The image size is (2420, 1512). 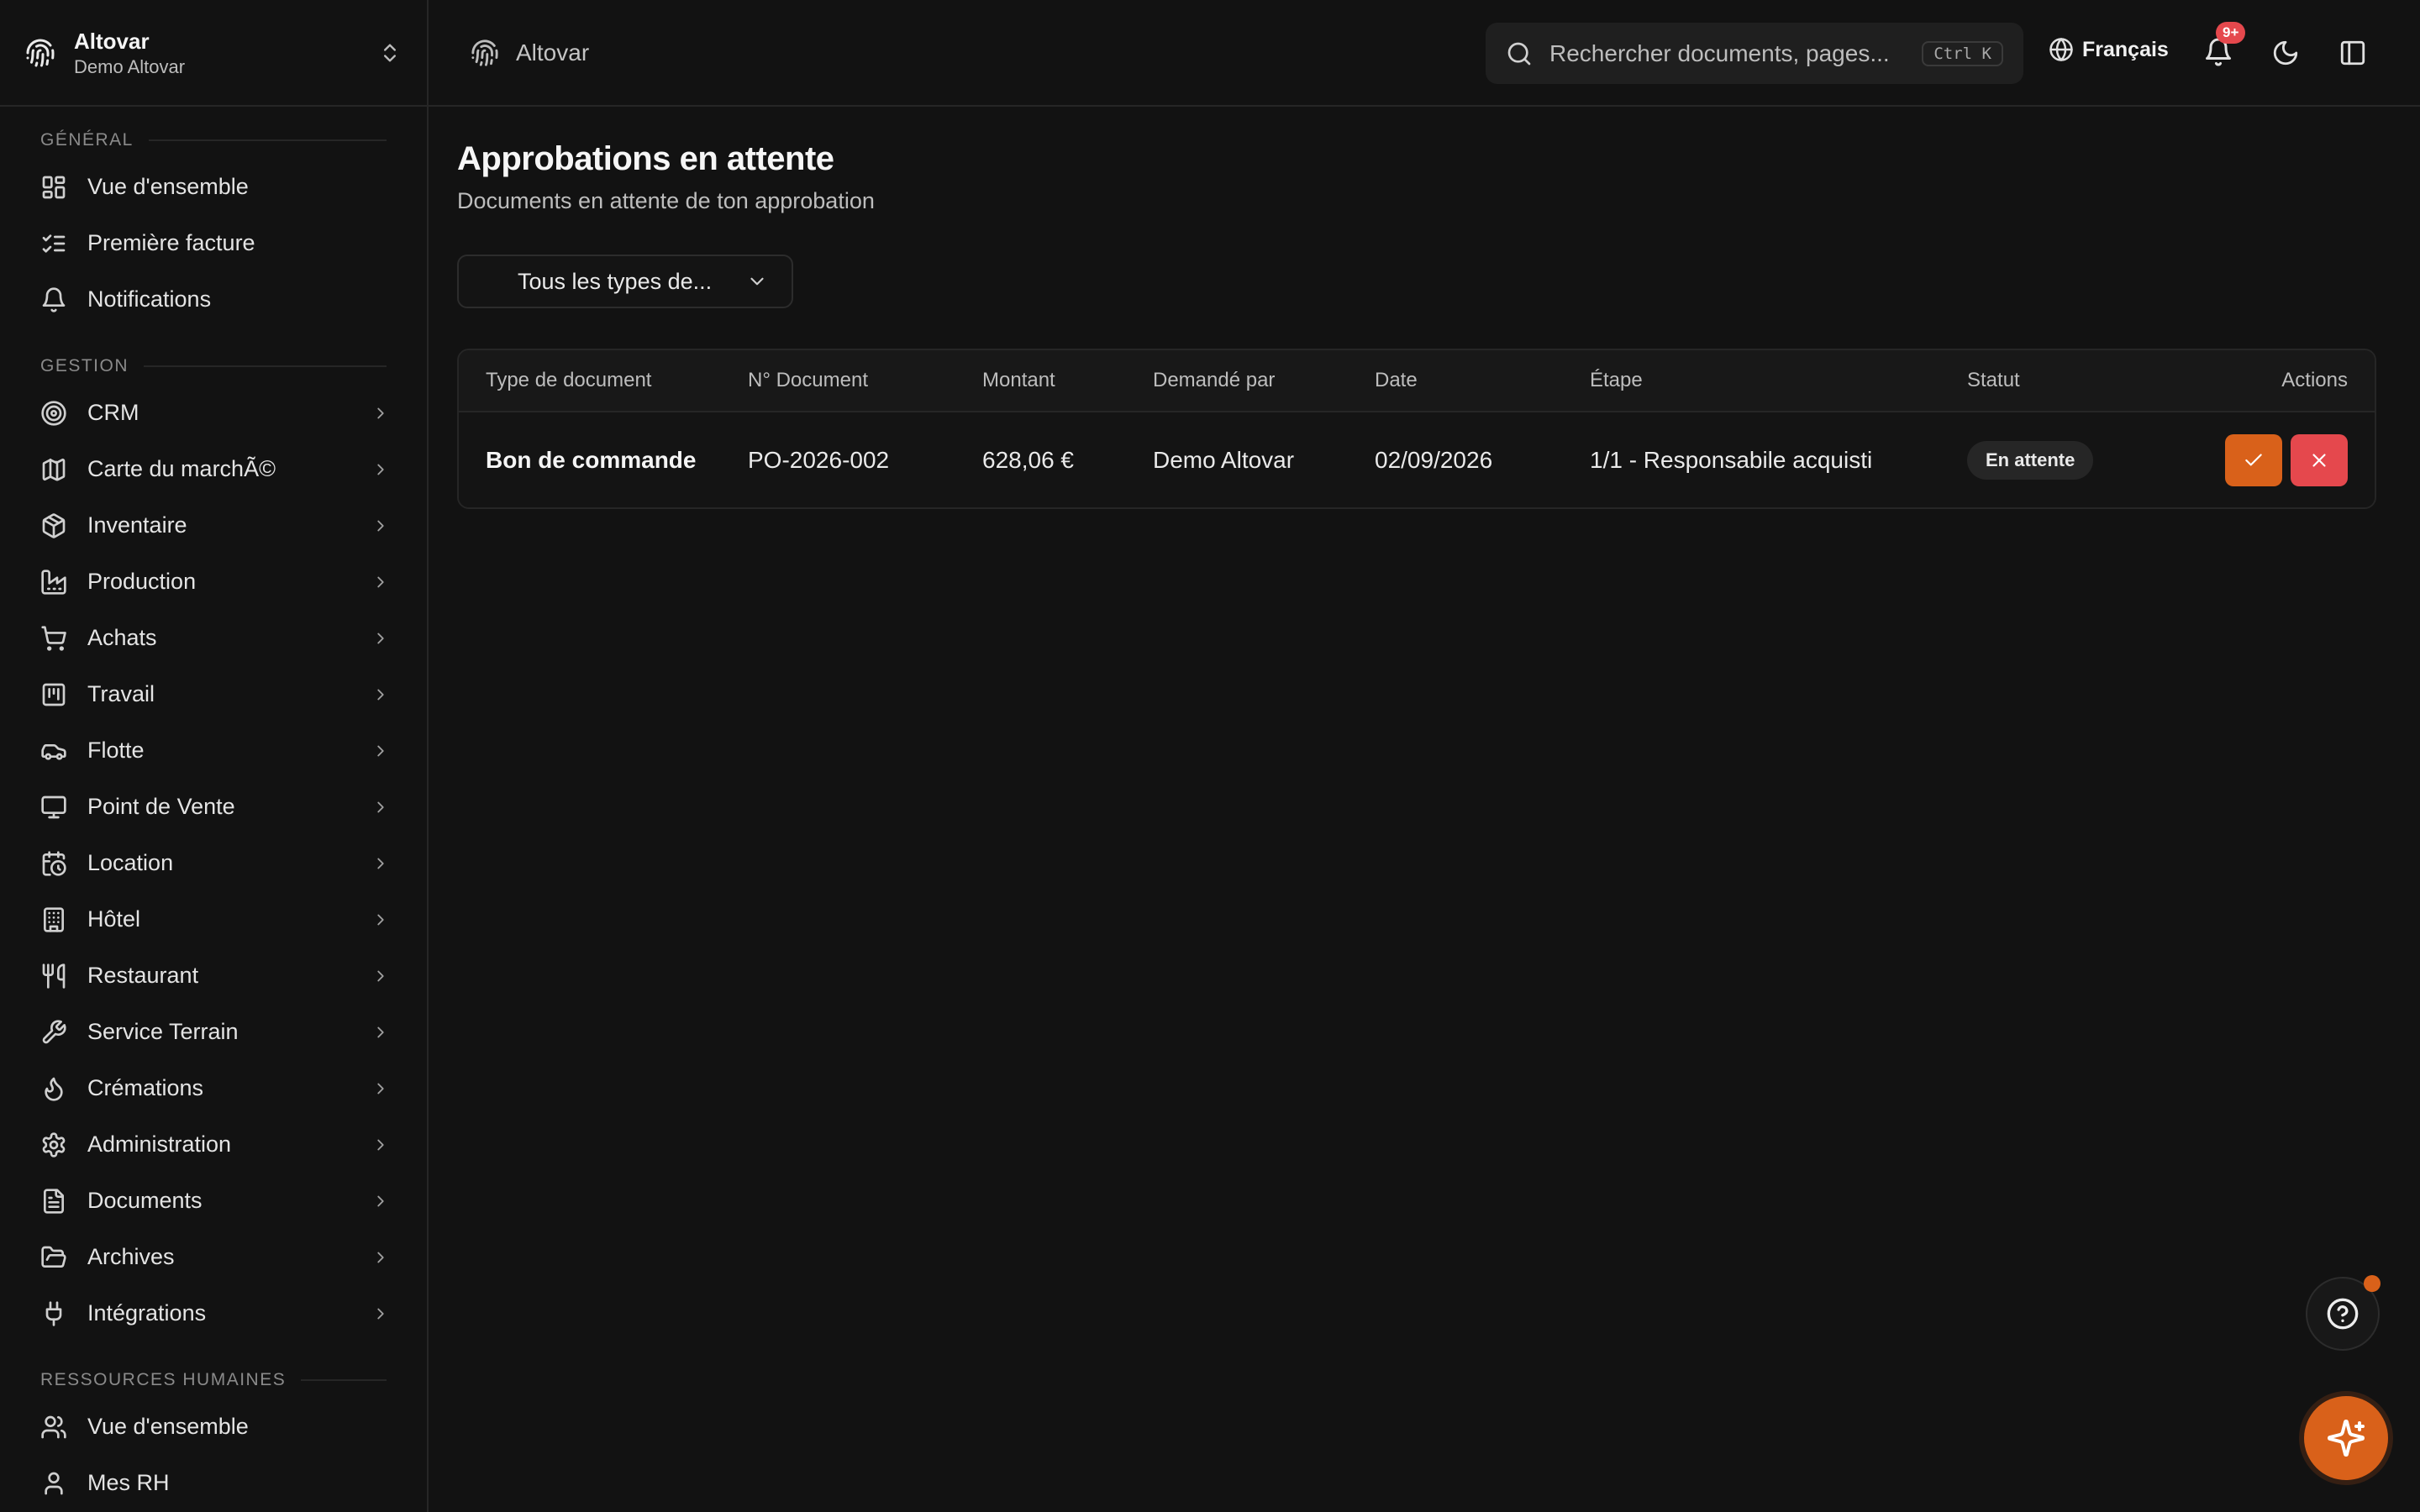 What do you see at coordinates (214, 299) in the screenshot?
I see `sidebar-item: Notifications` at bounding box center [214, 299].